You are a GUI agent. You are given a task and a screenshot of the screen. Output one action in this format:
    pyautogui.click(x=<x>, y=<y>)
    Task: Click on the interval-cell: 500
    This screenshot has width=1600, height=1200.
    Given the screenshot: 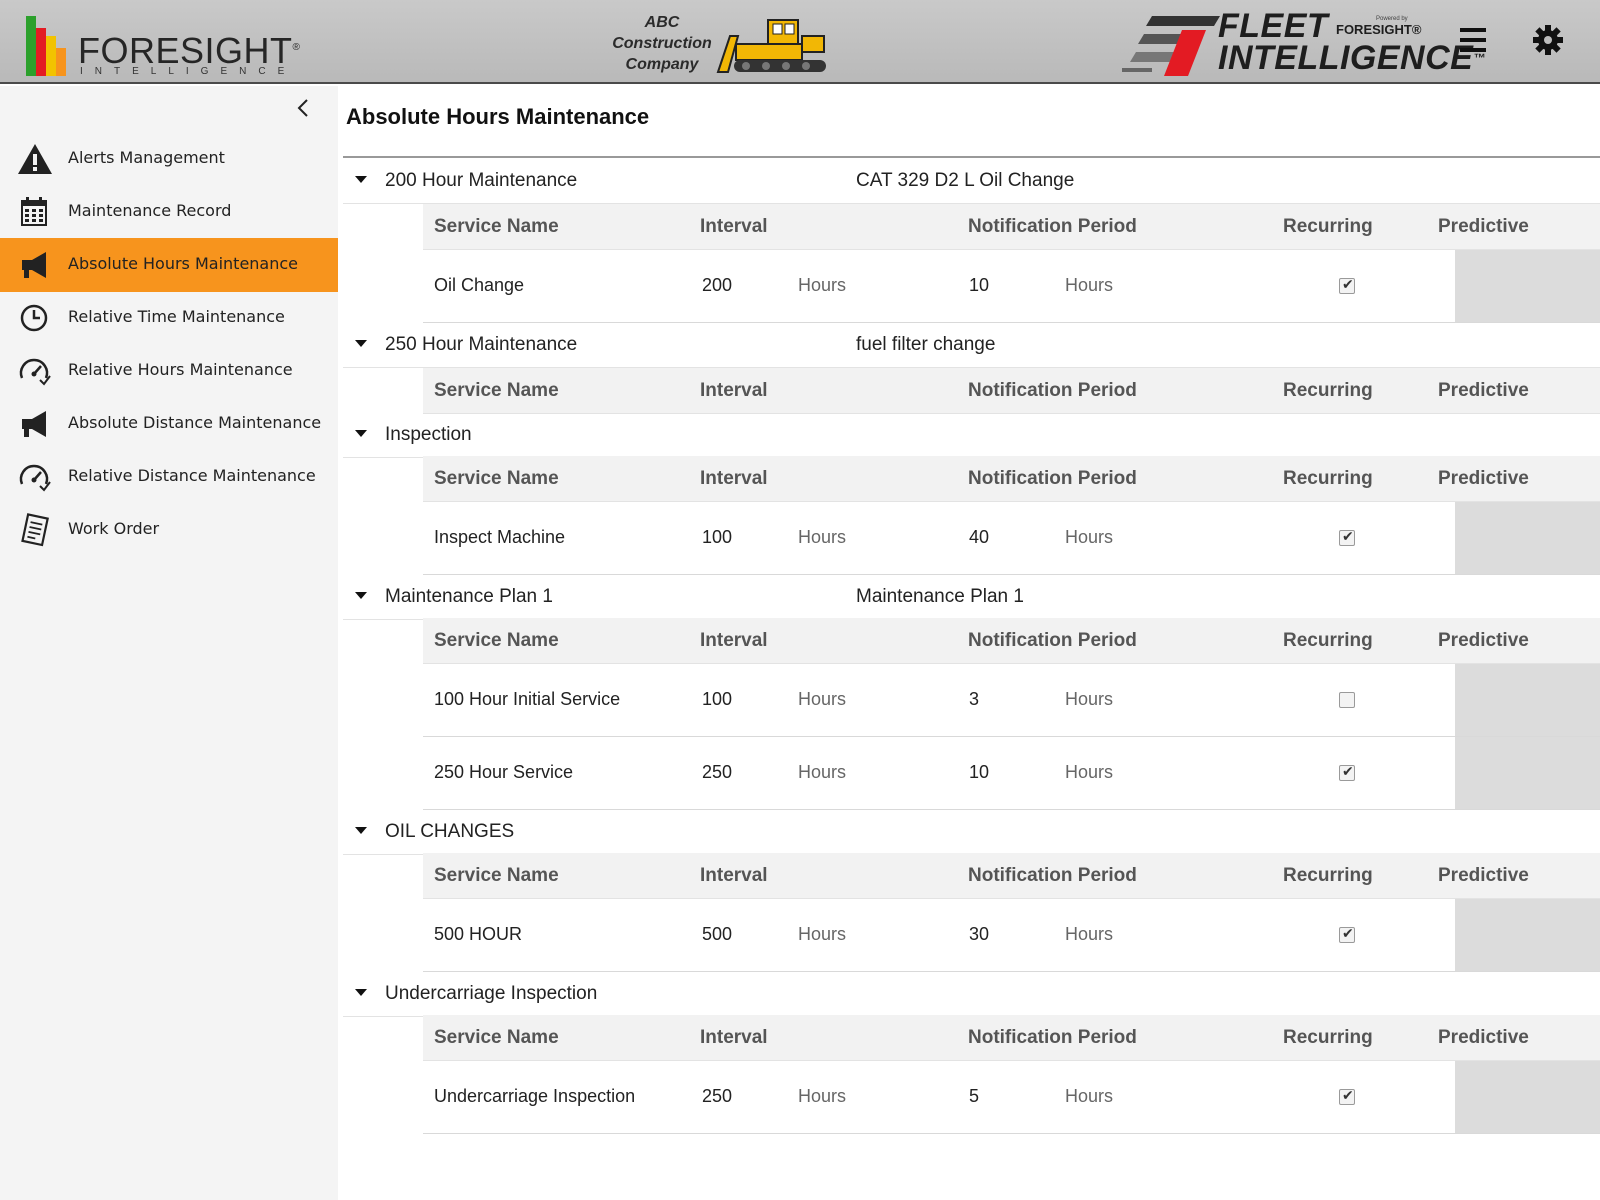 What is the action you would take?
    pyautogui.click(x=717, y=934)
    